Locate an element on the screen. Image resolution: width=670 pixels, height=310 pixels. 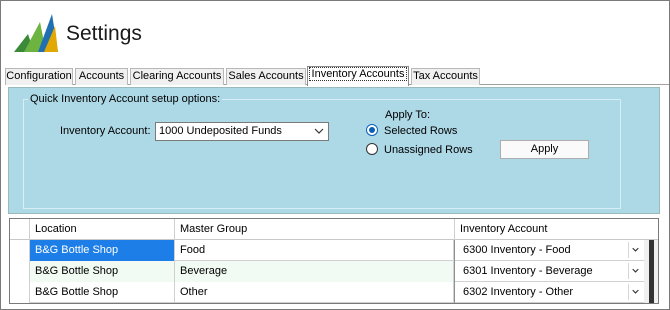
tab-configuration: Configuration is located at coordinates (39, 76).